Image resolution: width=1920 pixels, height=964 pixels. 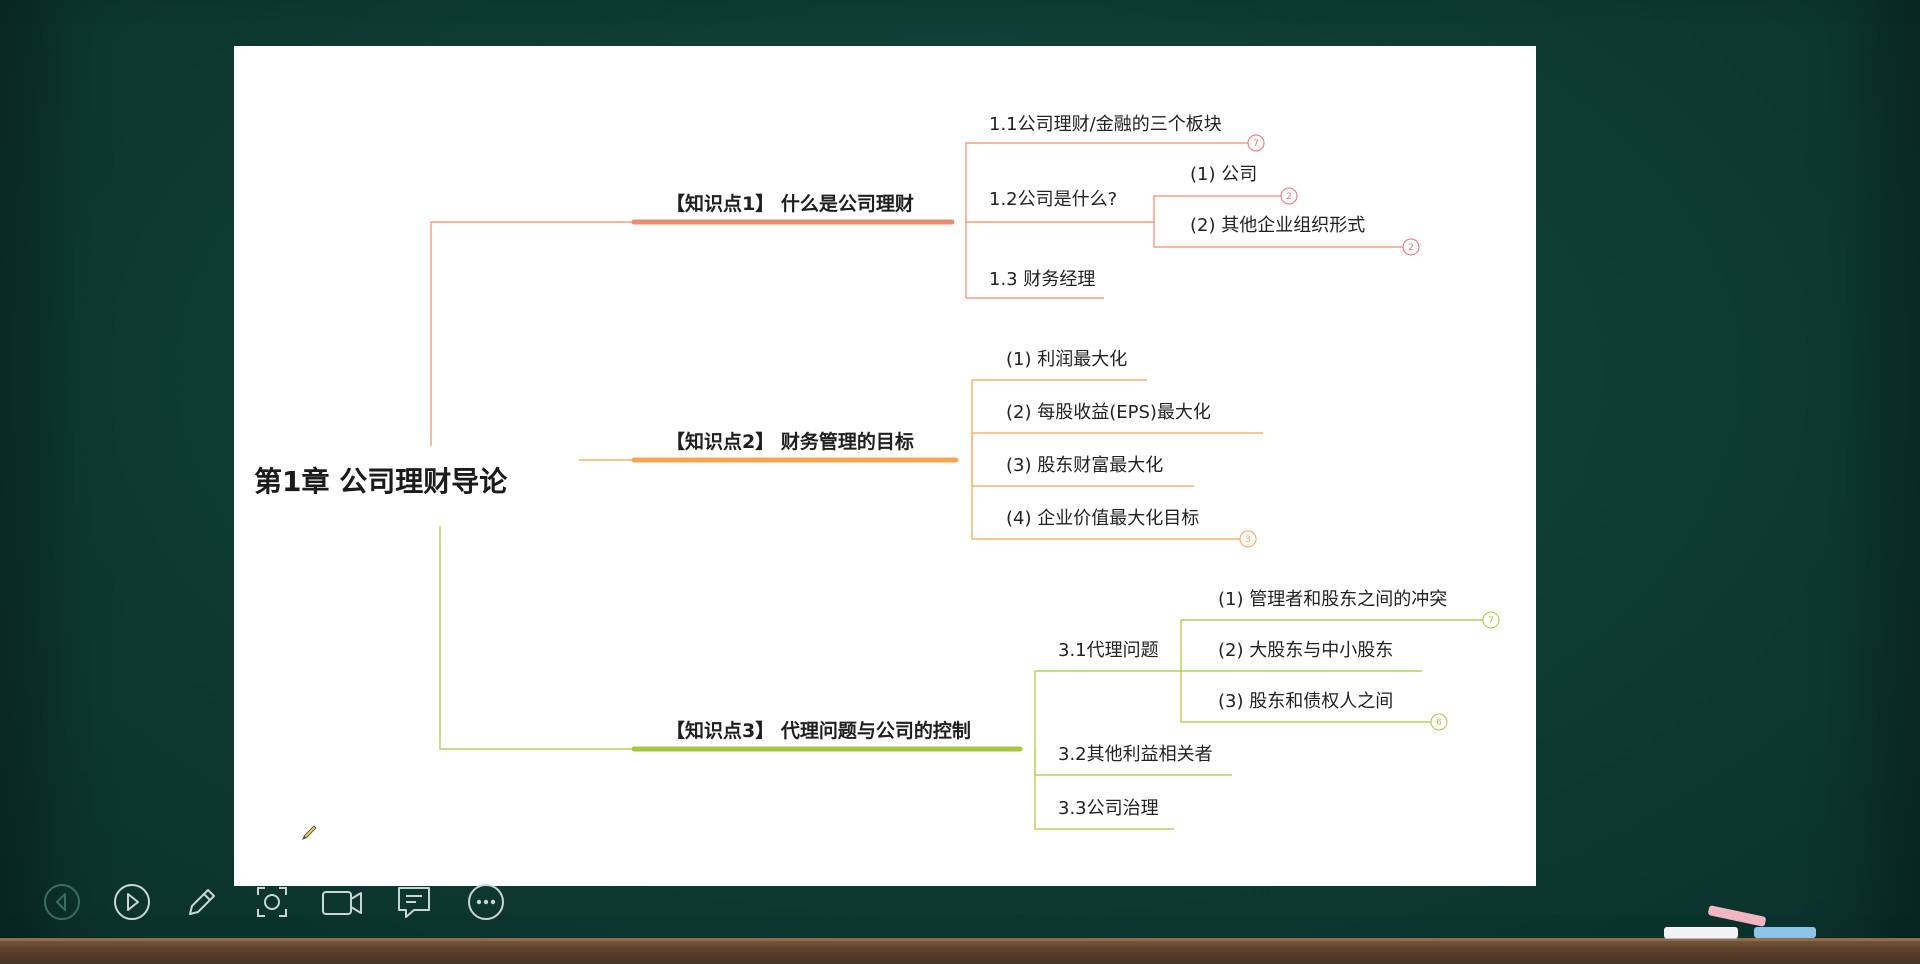 I want to click on badge-c11: 7, so click(x=1256, y=143).